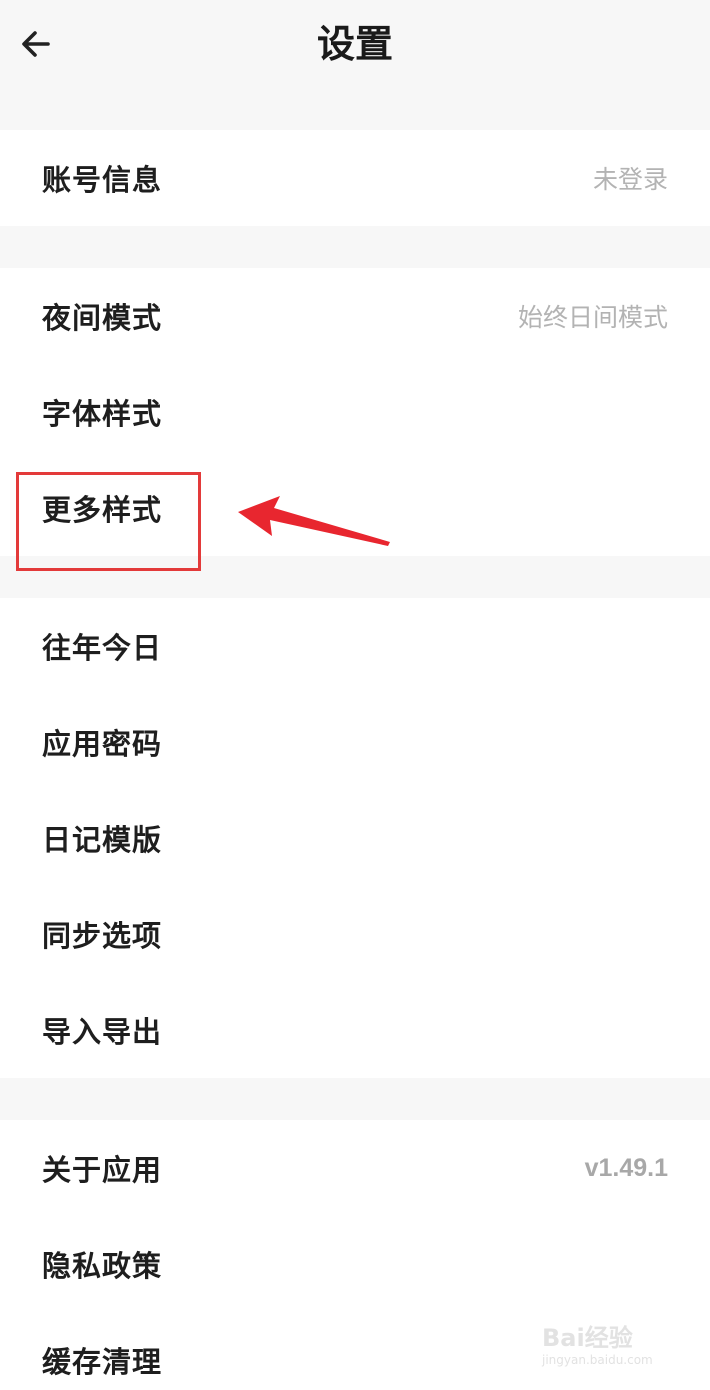 The image size is (710, 1390). What do you see at coordinates (102, 744) in the screenshot?
I see `row-label: 应用密码` at bounding box center [102, 744].